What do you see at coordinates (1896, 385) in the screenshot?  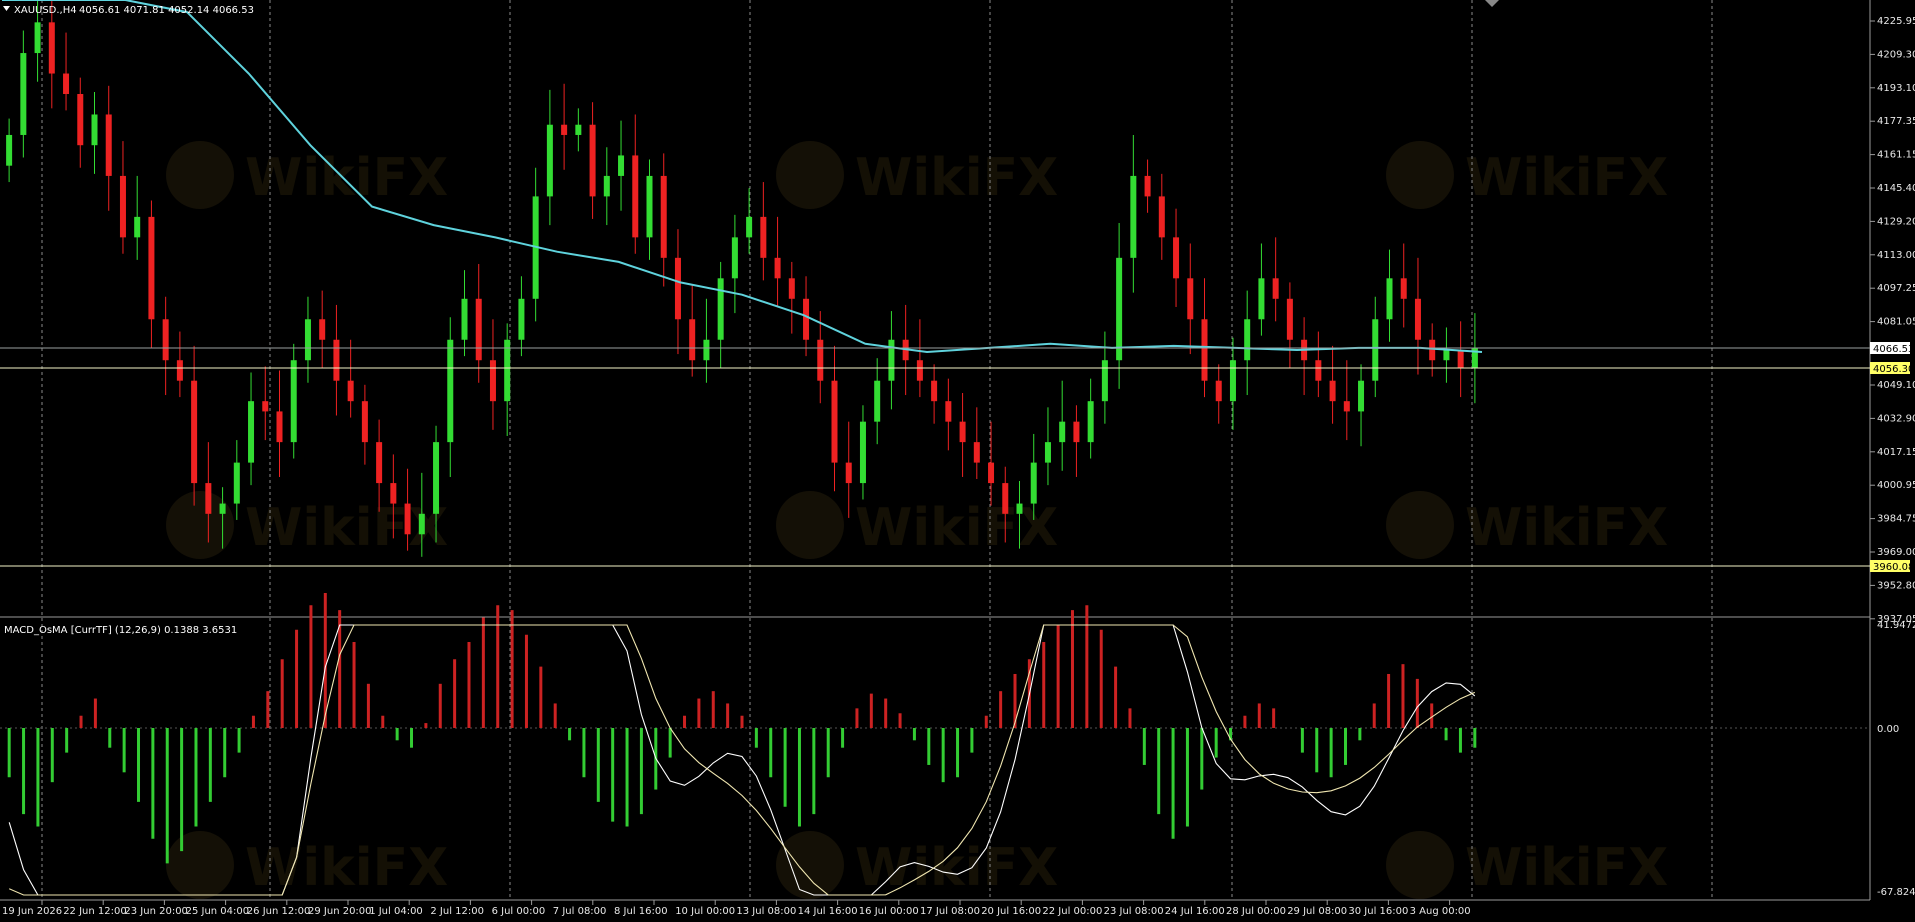 I see `price-tick-label: 4049.10` at bounding box center [1896, 385].